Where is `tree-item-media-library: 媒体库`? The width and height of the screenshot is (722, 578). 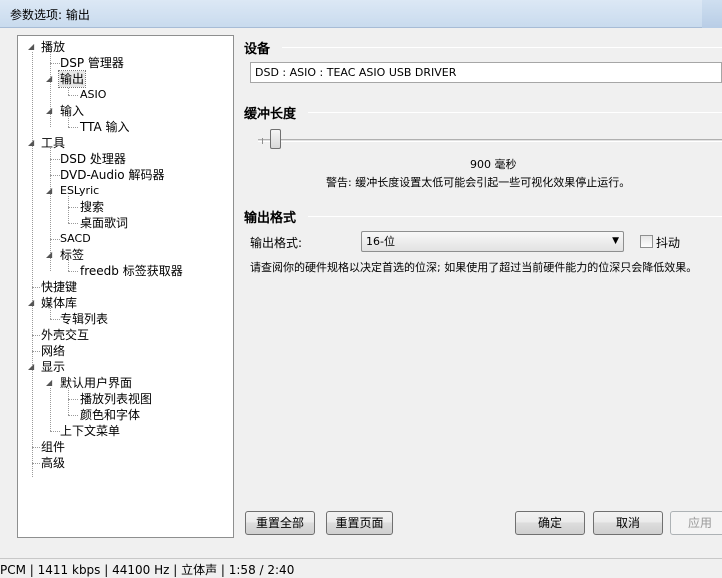
tree-item-media-library: 媒体库 is located at coordinates (59, 303).